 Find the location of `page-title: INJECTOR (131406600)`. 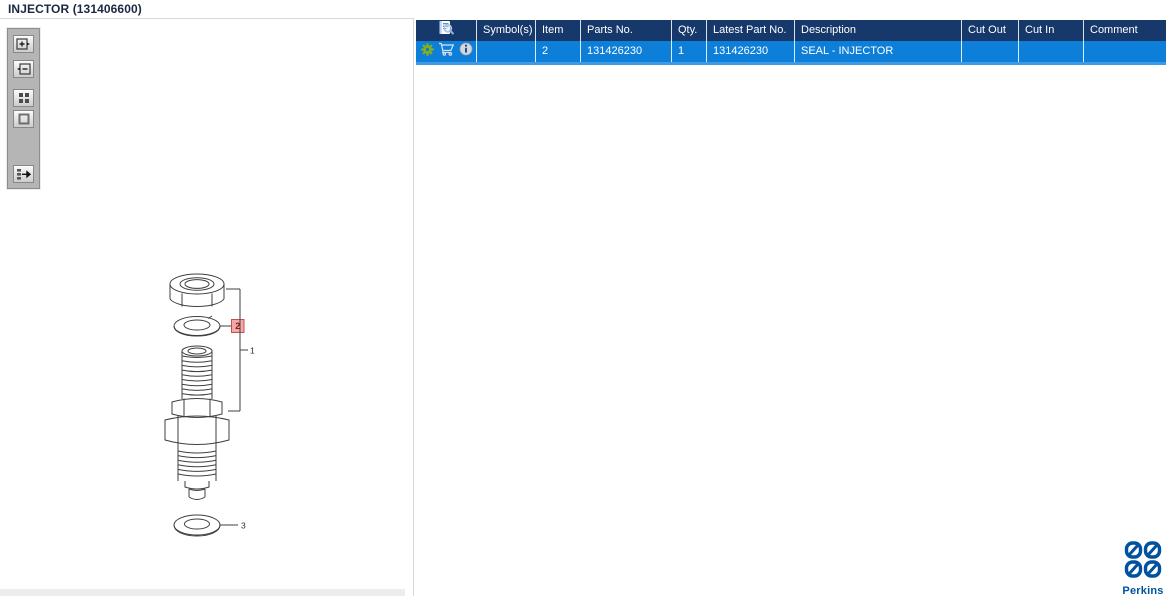

page-title: INJECTOR (131406600) is located at coordinates (75, 9).